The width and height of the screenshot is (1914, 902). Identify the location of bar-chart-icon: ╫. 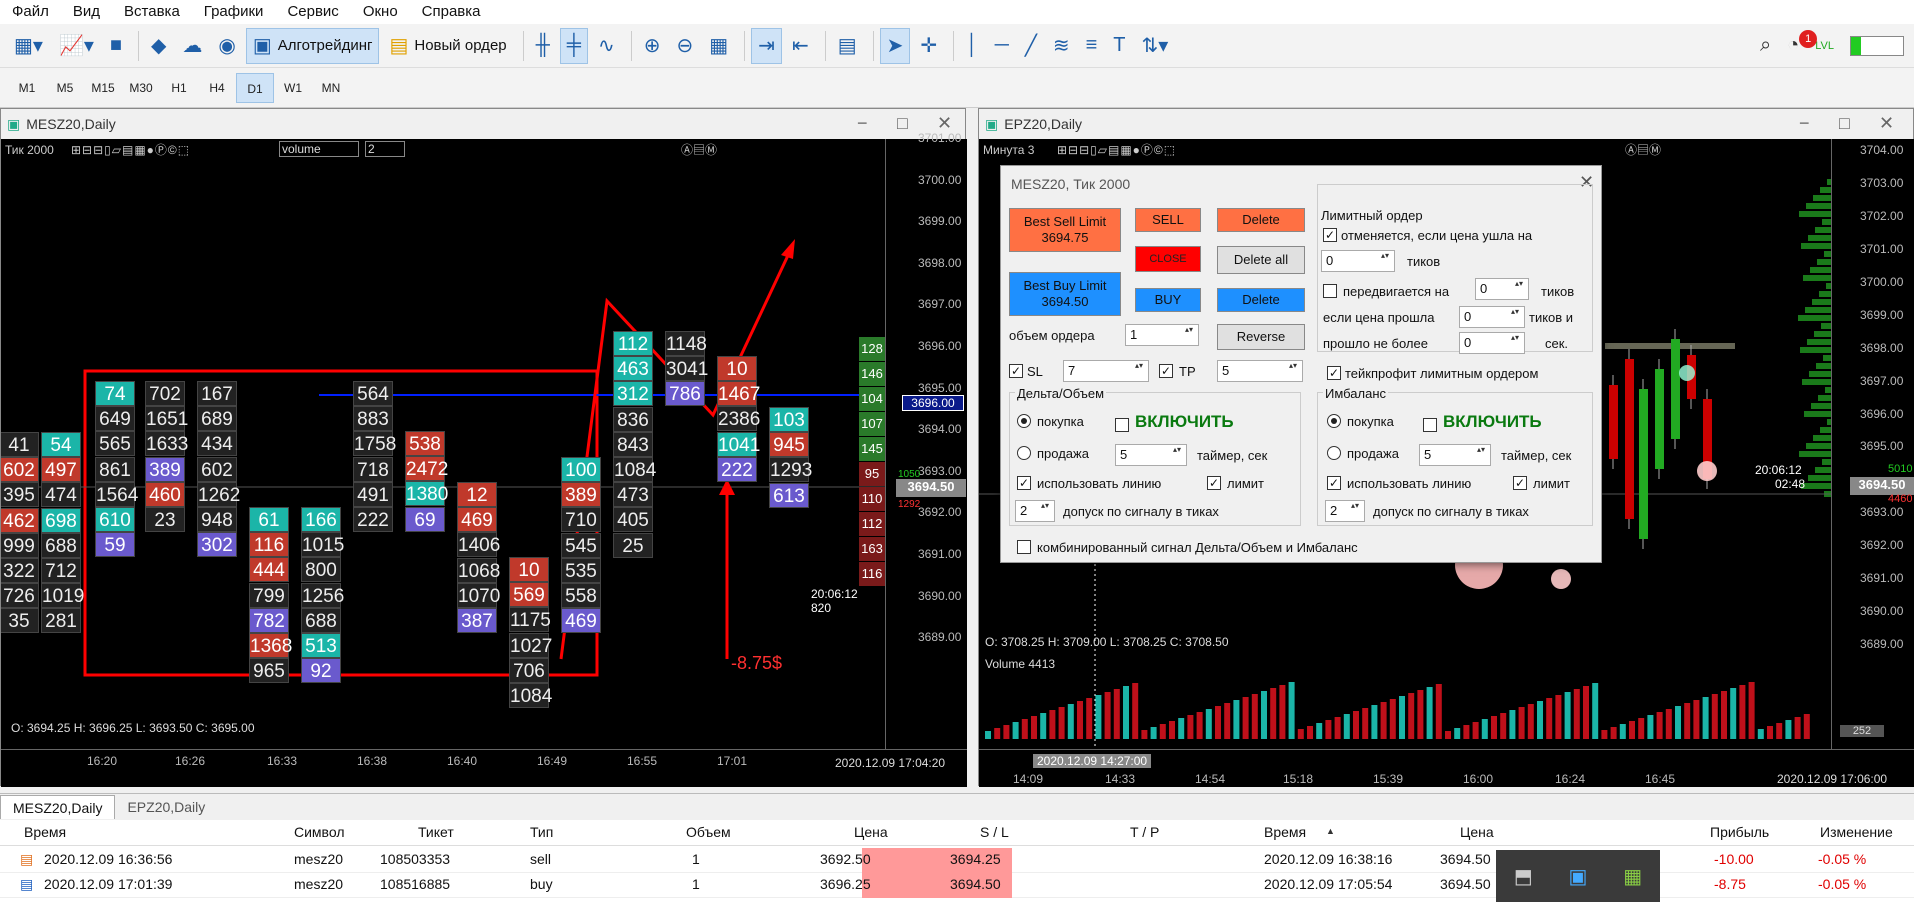
(543, 46).